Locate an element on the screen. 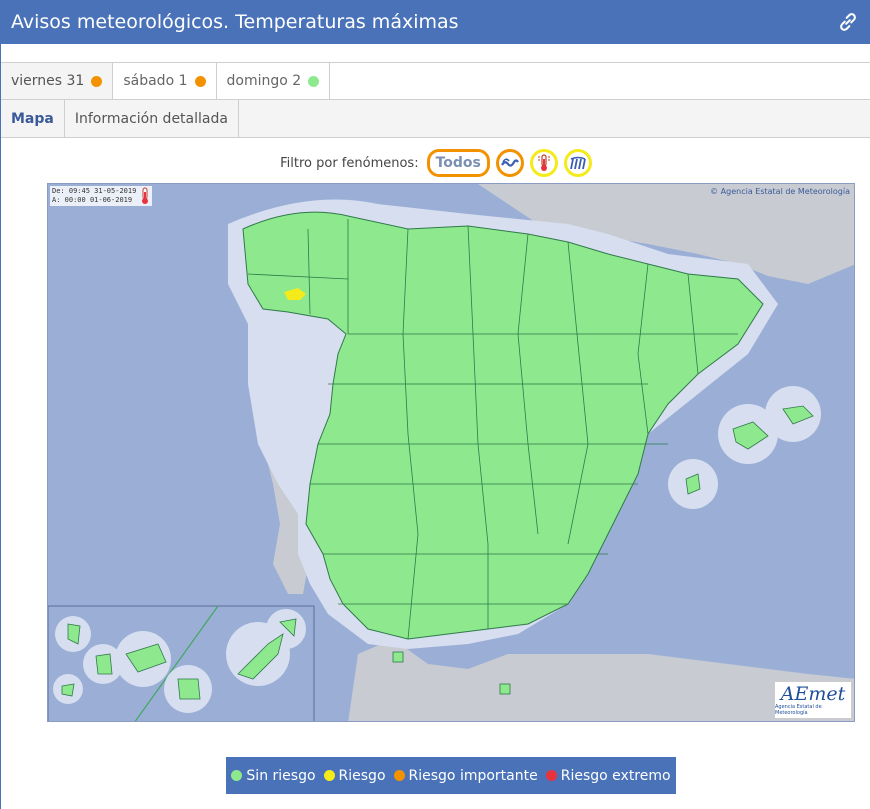 Image resolution: width=870 pixels, height=809 pixels. tab-informacion-detallada: Información detallada is located at coordinates (152, 118).